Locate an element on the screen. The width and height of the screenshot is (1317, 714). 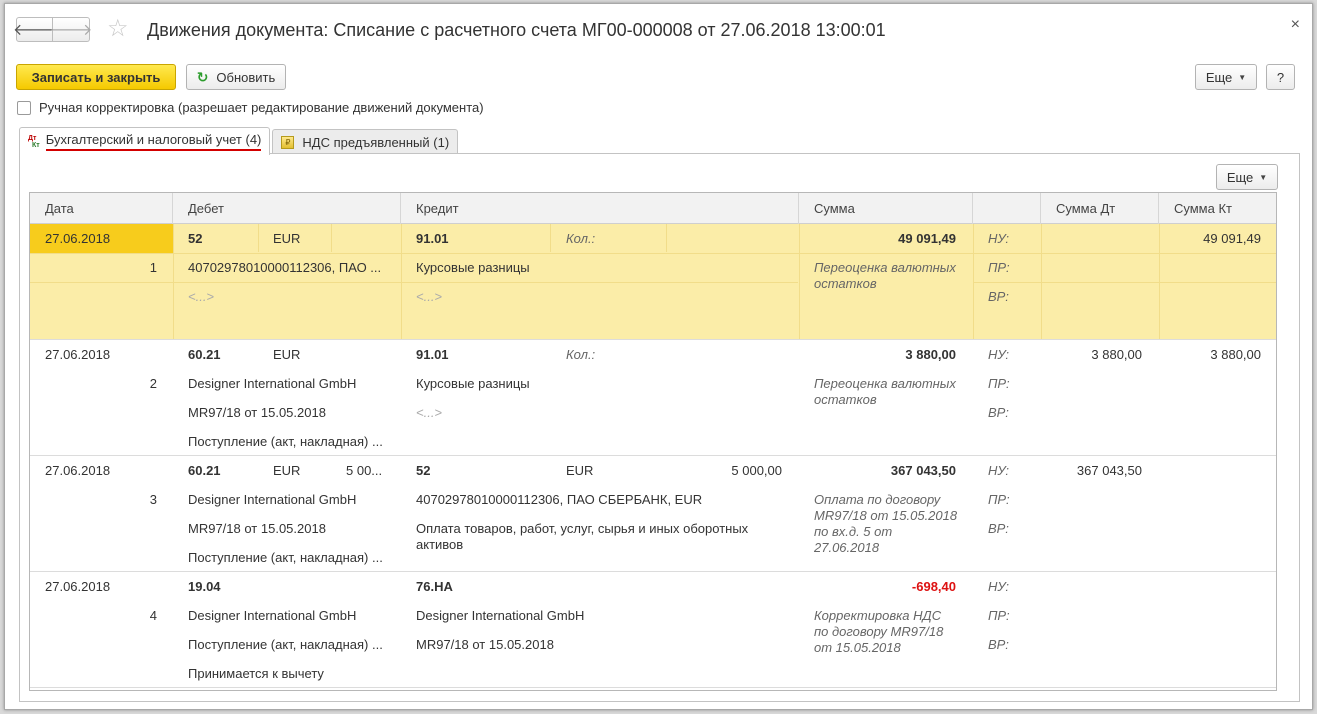
help-button: ? is located at coordinates (1280, 77).